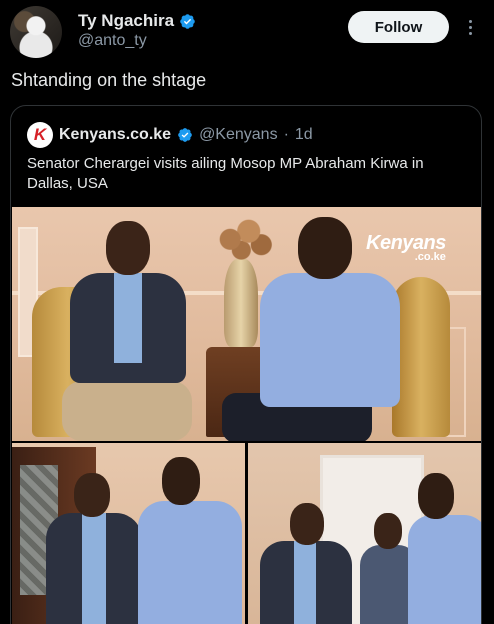  What do you see at coordinates (112, 41) in the screenshot?
I see `author-handle: @anto_ty` at bounding box center [112, 41].